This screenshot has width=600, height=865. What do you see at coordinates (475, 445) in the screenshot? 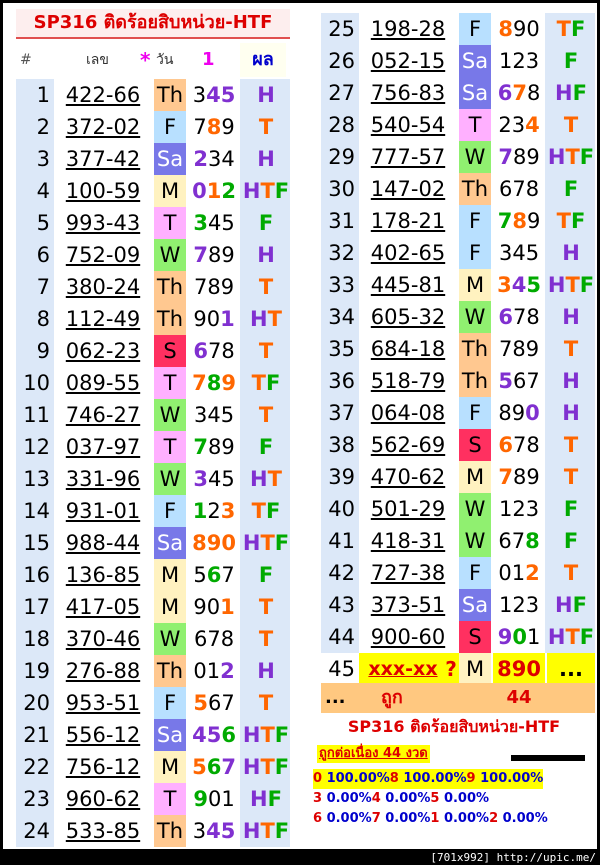
I see `row-day: S` at bounding box center [475, 445].